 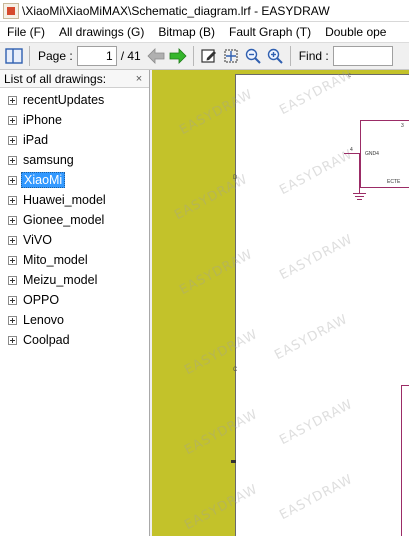 I want to click on tree-item-vivo: ViVO, so click(x=74, y=240).